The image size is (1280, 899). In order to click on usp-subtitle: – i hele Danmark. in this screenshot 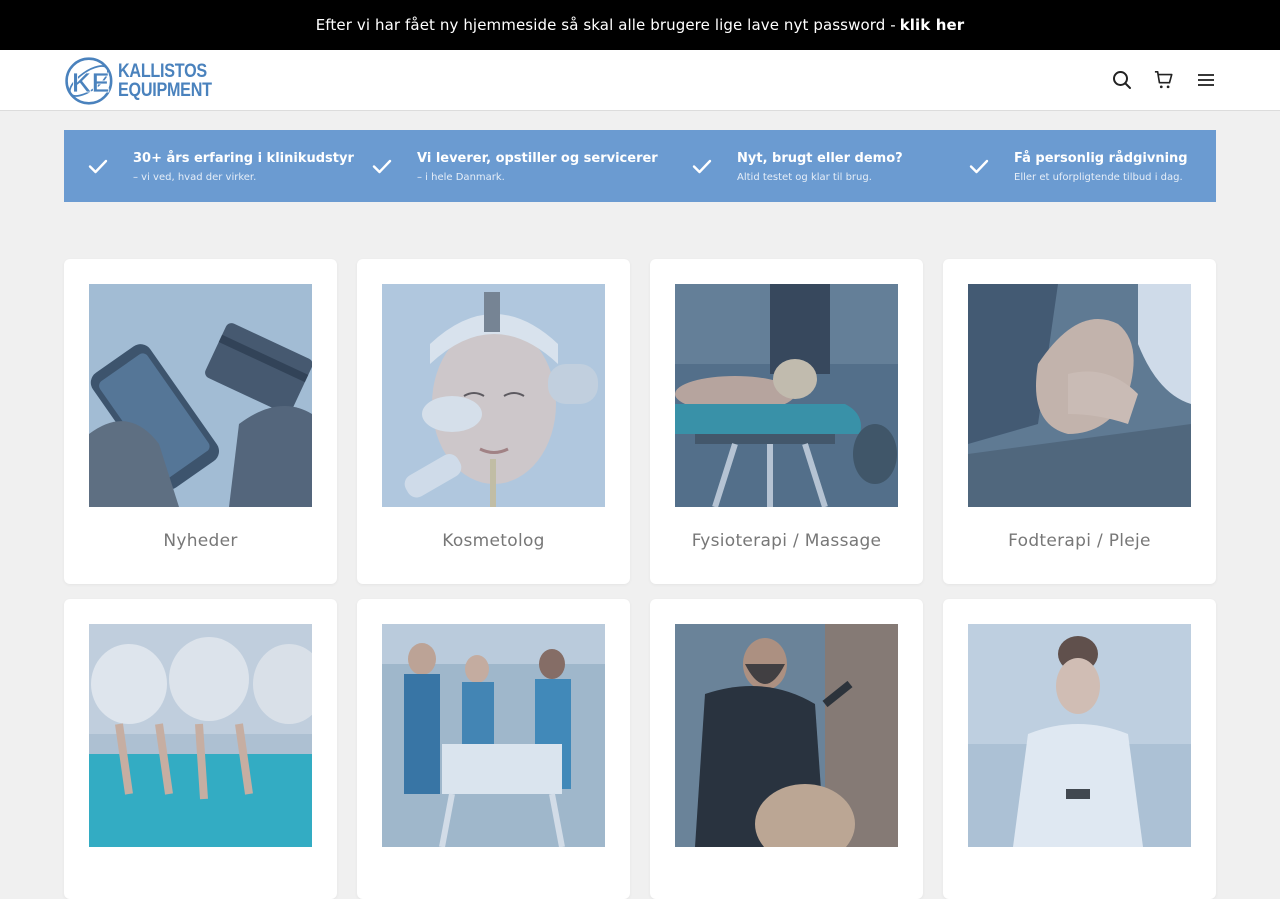, I will do `click(461, 177)`.